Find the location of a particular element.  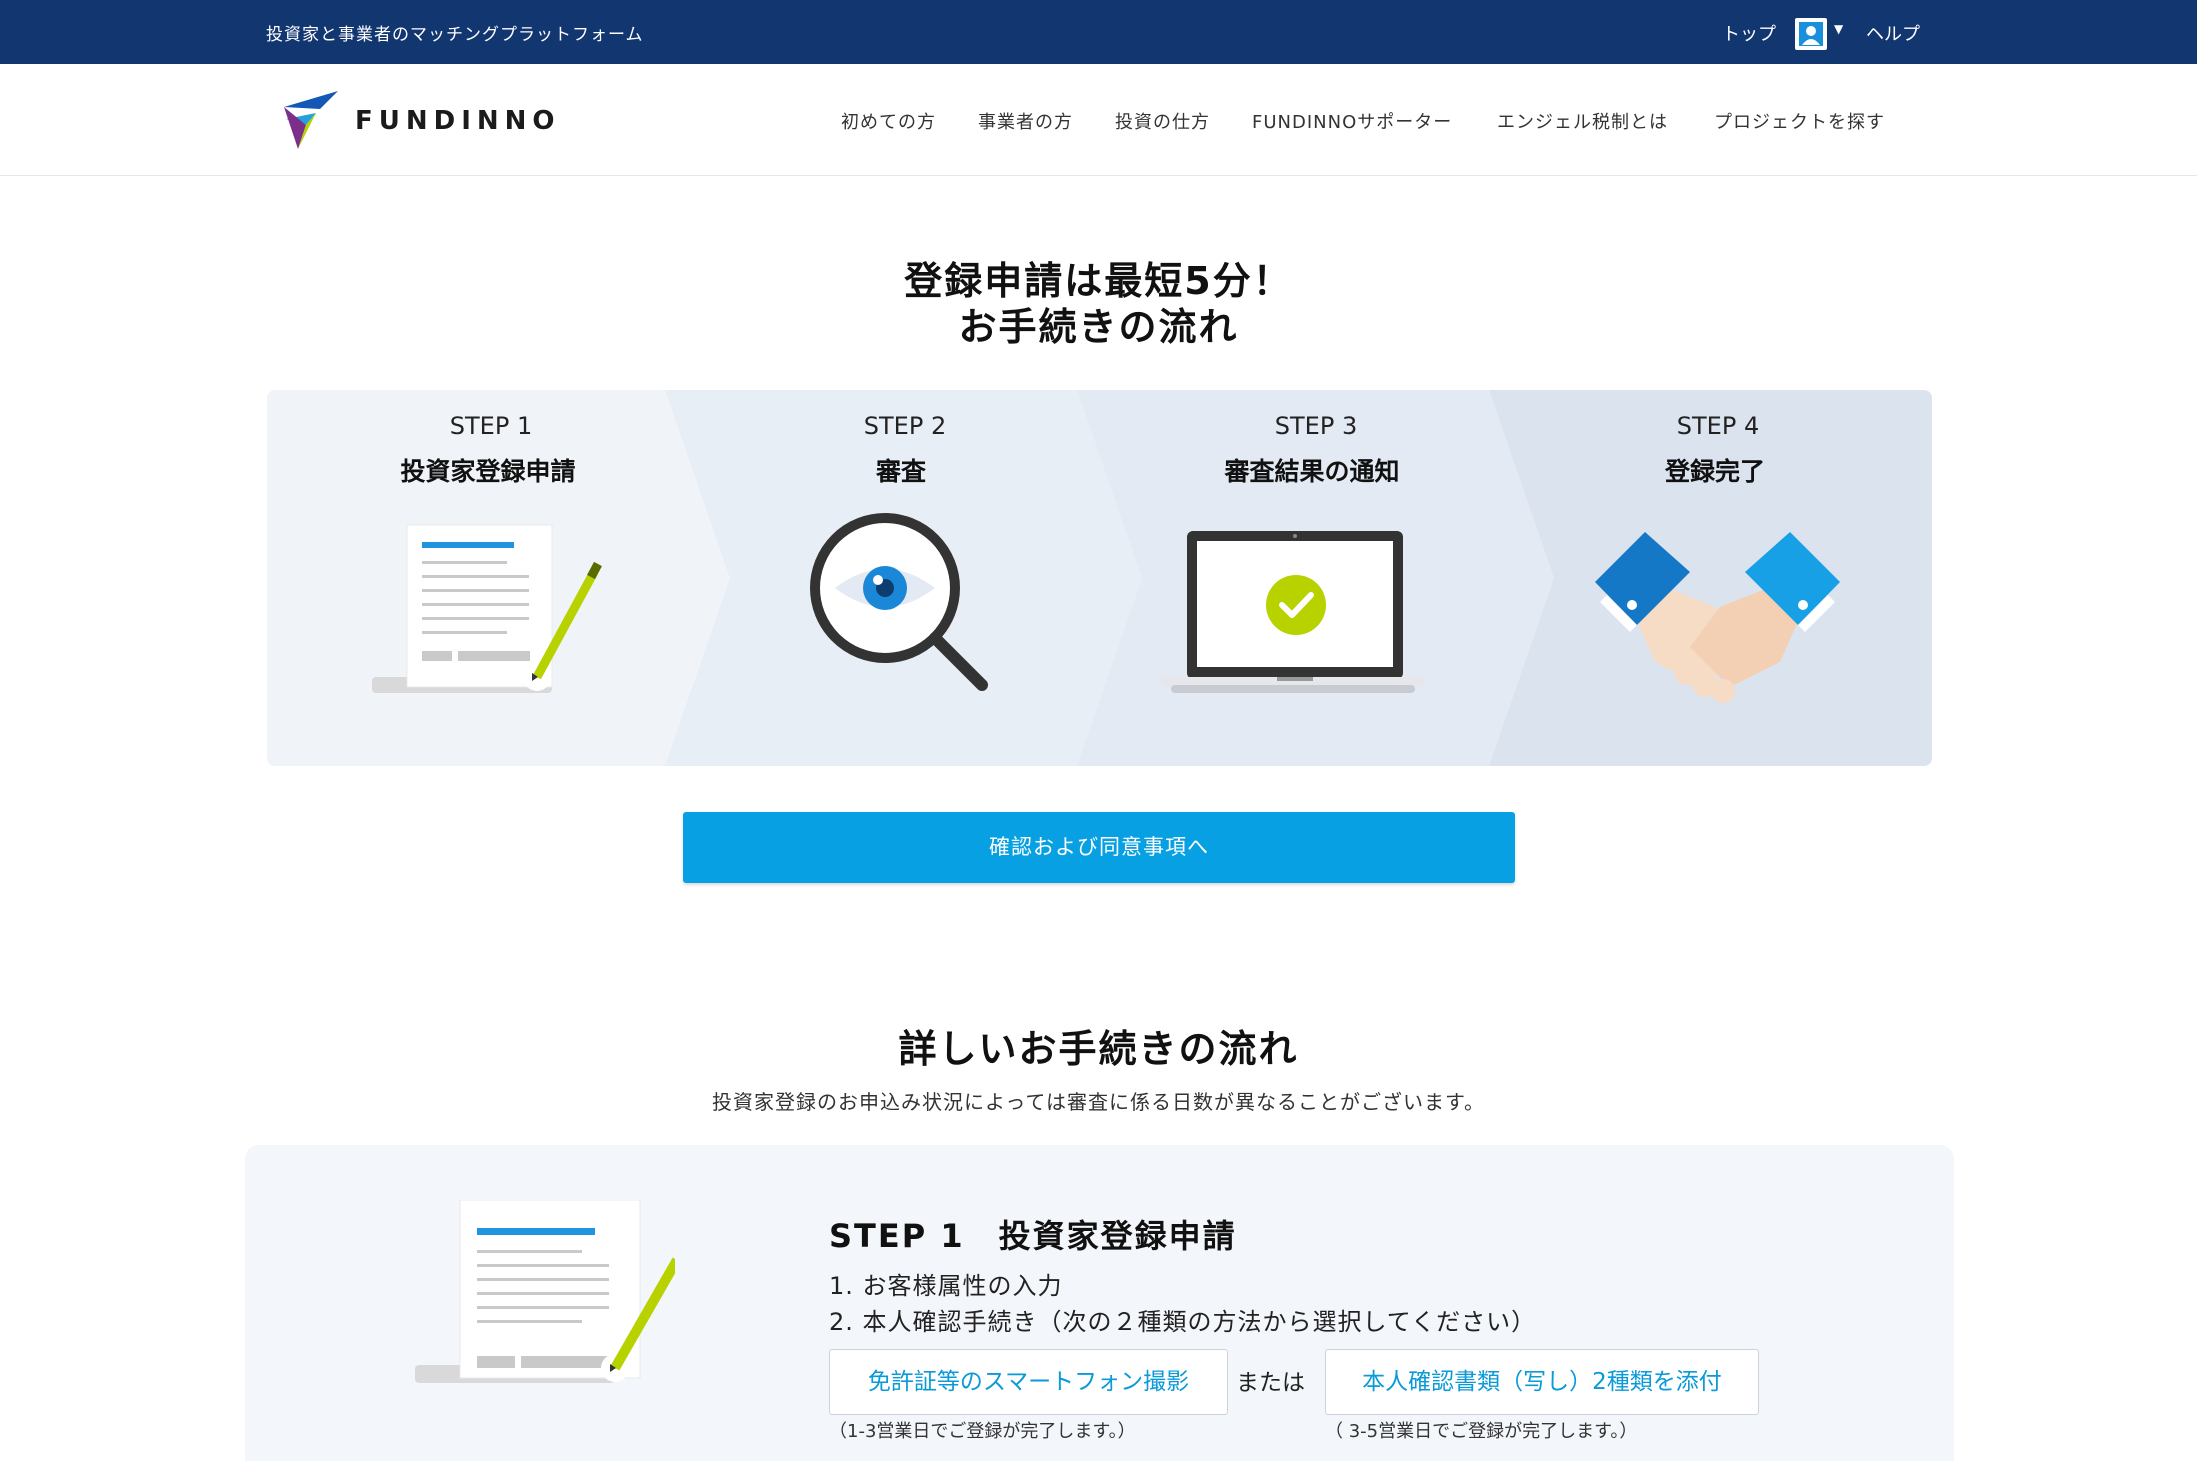

laptop-check-icon is located at coordinates (1293, 612).